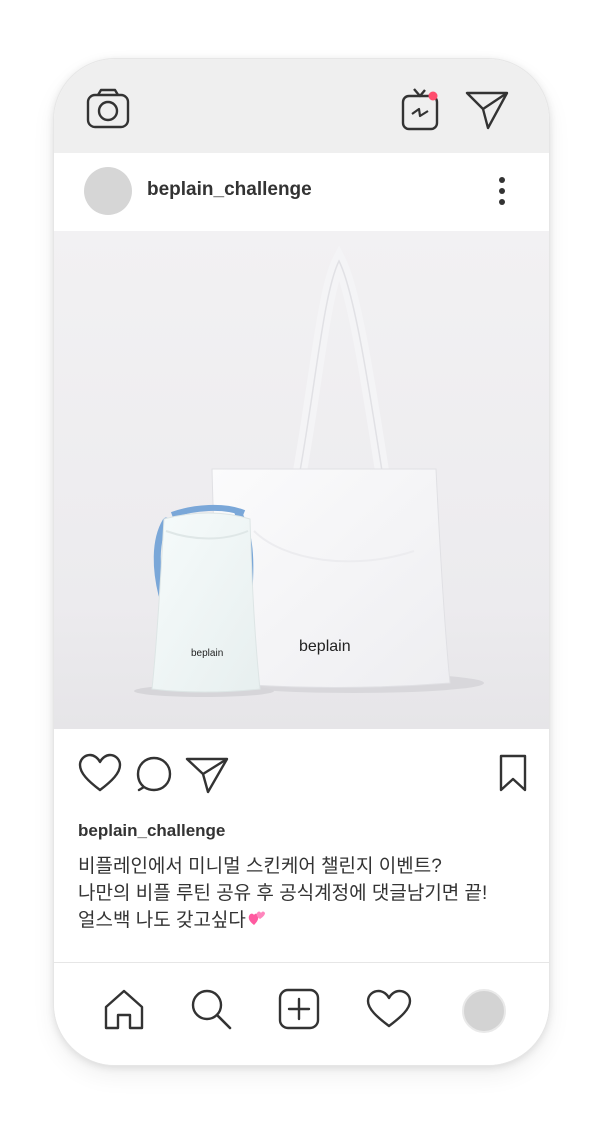  I want to click on tote-logo: beplain, so click(325, 646).